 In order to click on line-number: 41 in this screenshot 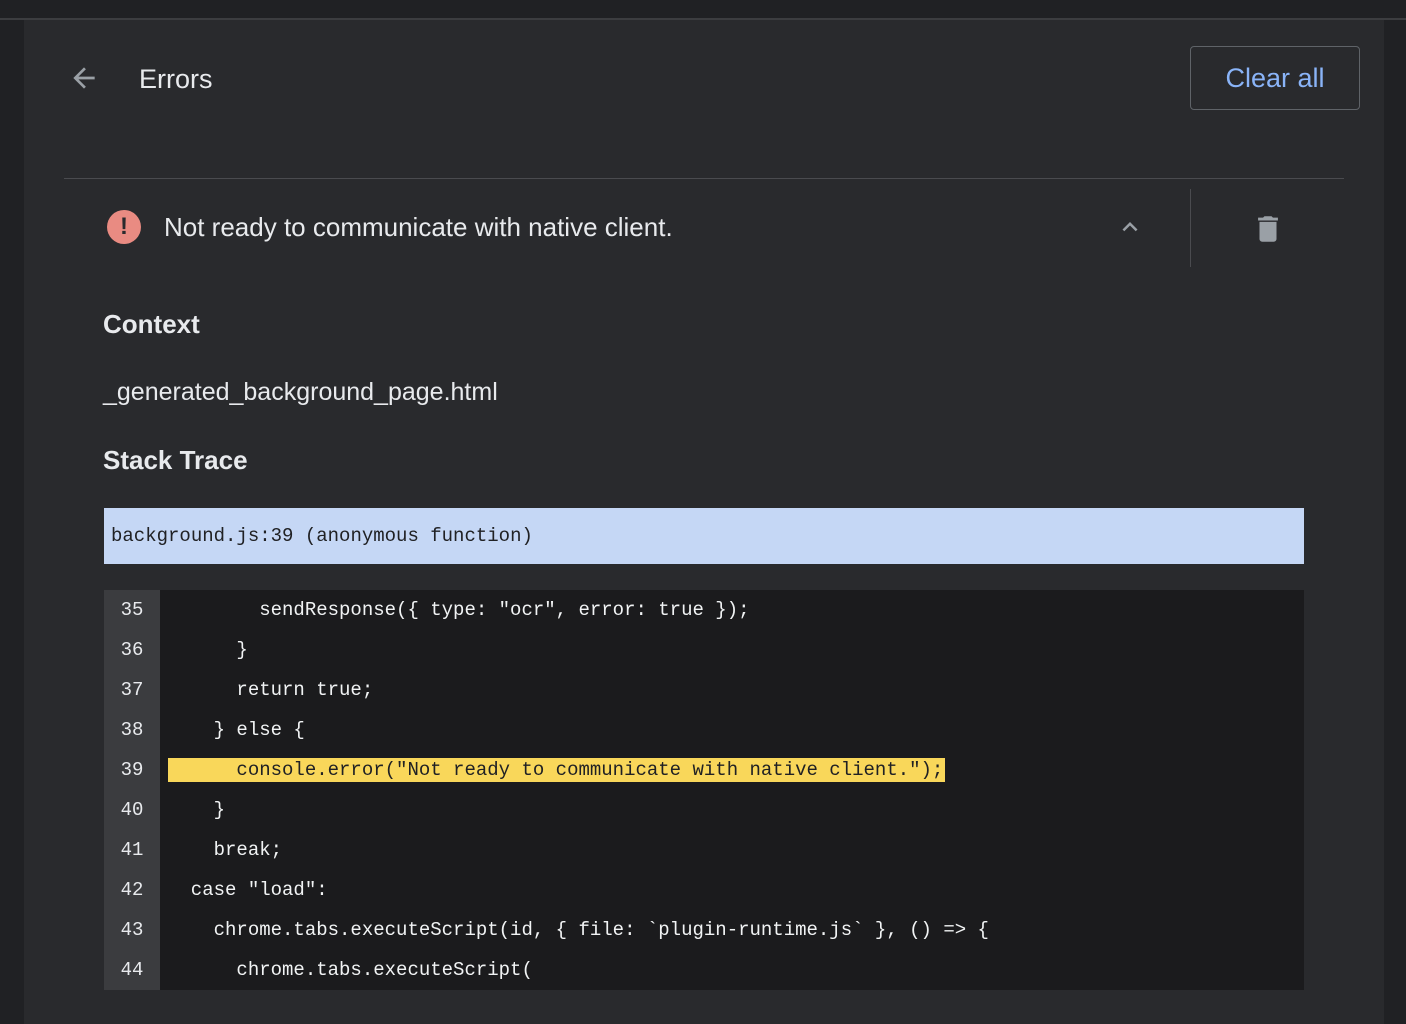, I will do `click(132, 850)`.